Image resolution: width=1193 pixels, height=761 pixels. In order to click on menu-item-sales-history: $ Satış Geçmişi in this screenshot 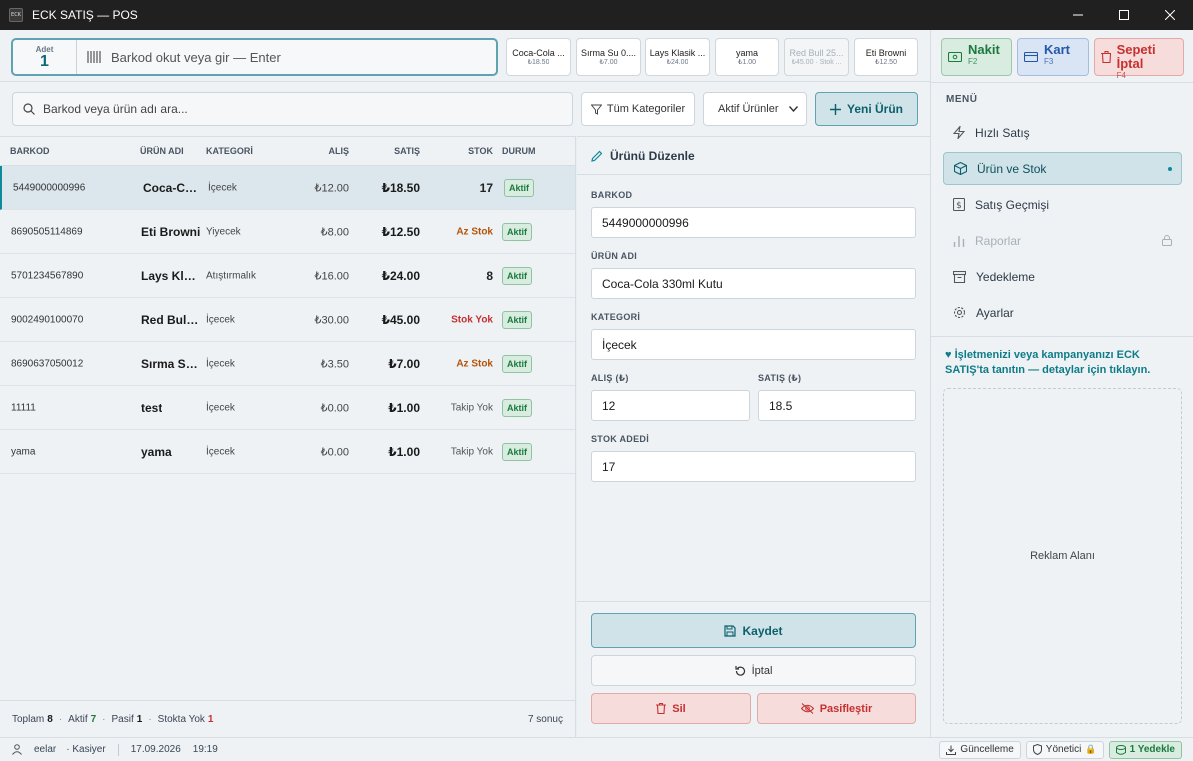, I will do `click(1062, 204)`.